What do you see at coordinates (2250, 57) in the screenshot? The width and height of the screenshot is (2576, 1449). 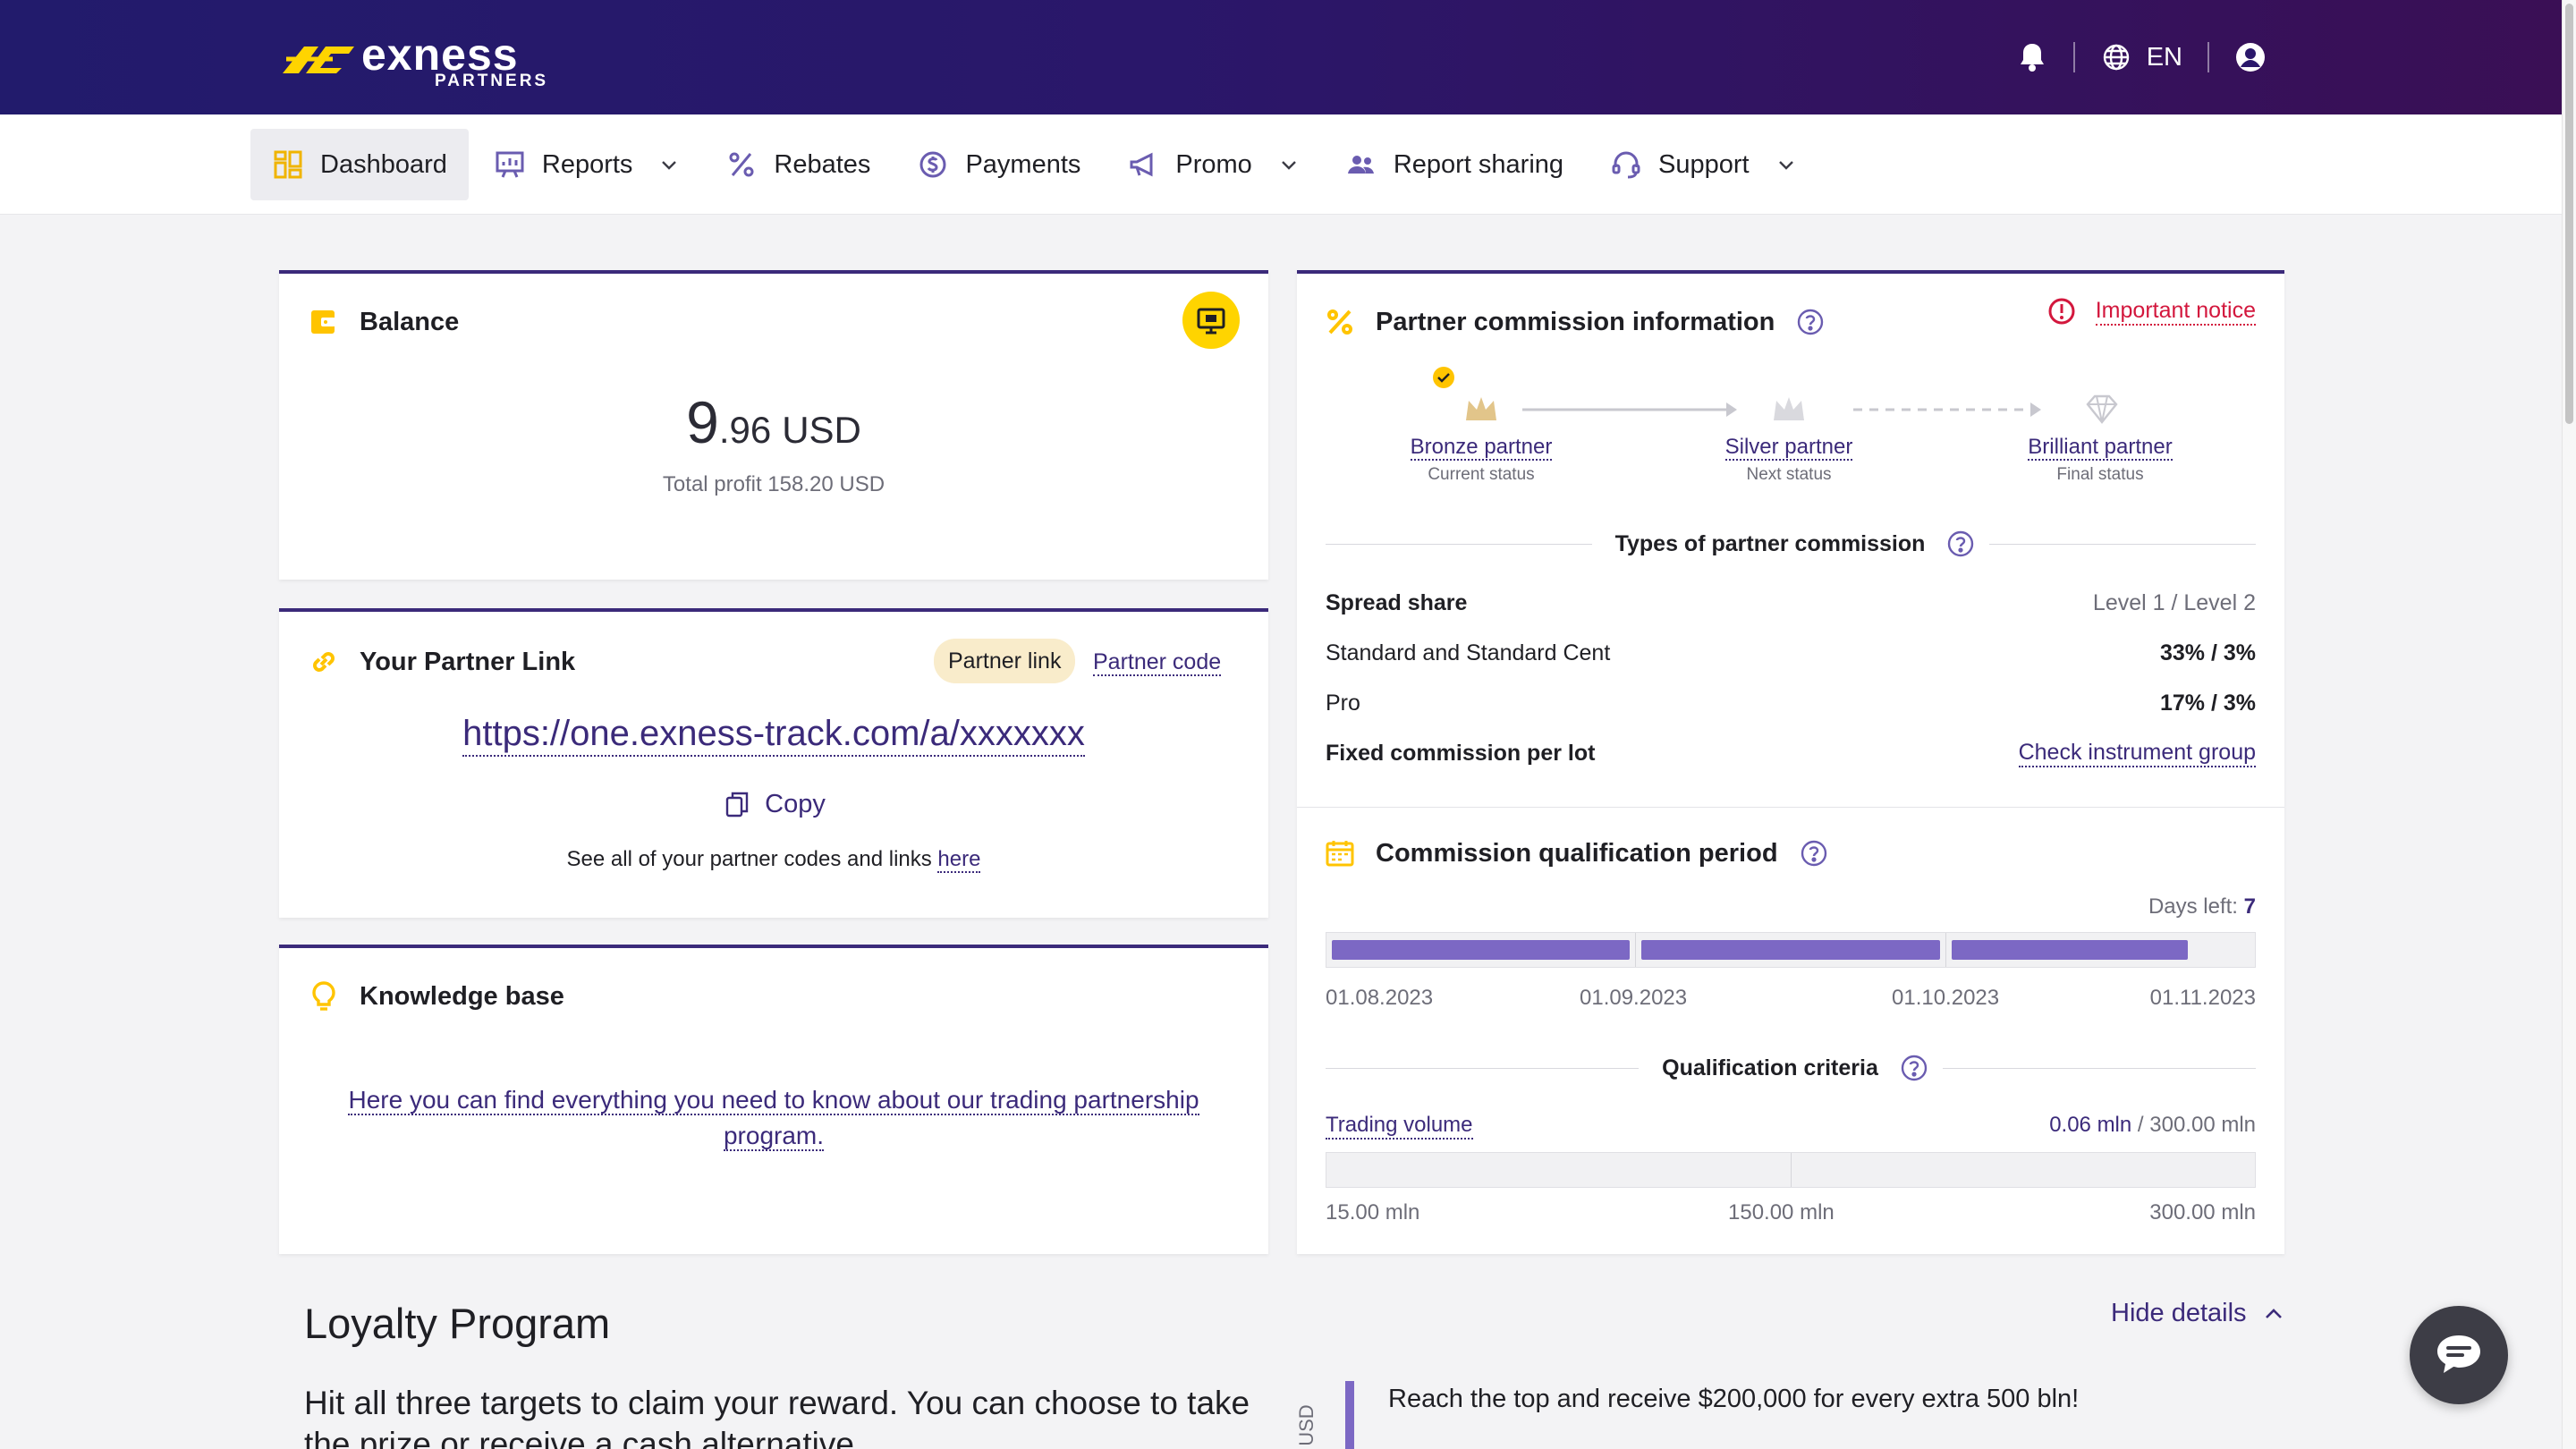 I see `user-circle-icon` at bounding box center [2250, 57].